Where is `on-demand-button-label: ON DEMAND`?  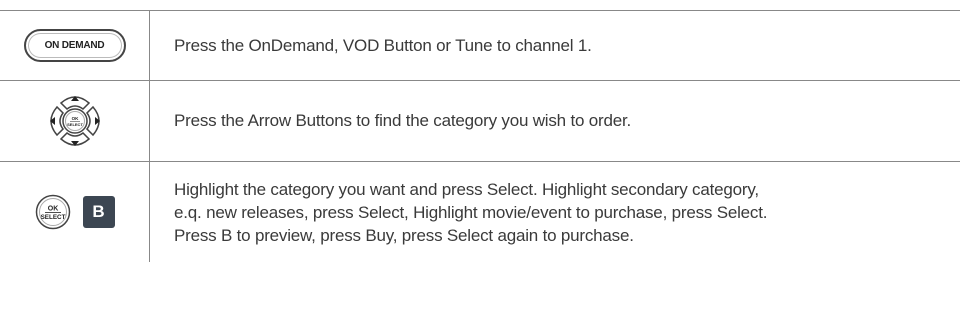
on-demand-button-label: ON DEMAND is located at coordinates (74, 45).